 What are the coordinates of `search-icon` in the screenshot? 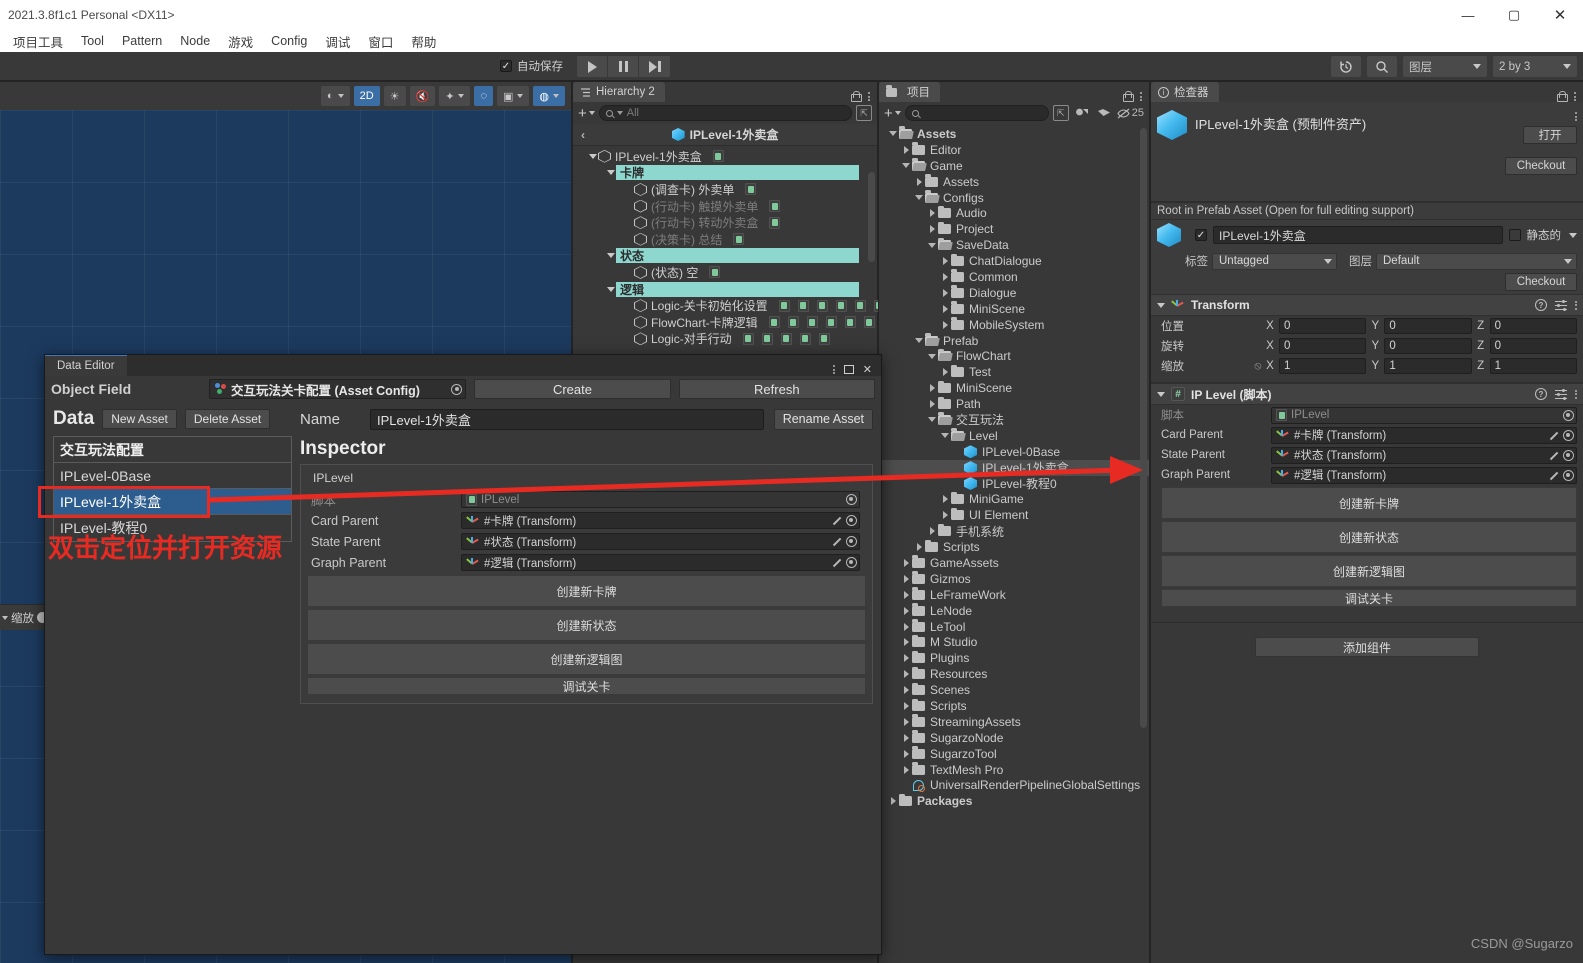 It's located at (1382, 66).